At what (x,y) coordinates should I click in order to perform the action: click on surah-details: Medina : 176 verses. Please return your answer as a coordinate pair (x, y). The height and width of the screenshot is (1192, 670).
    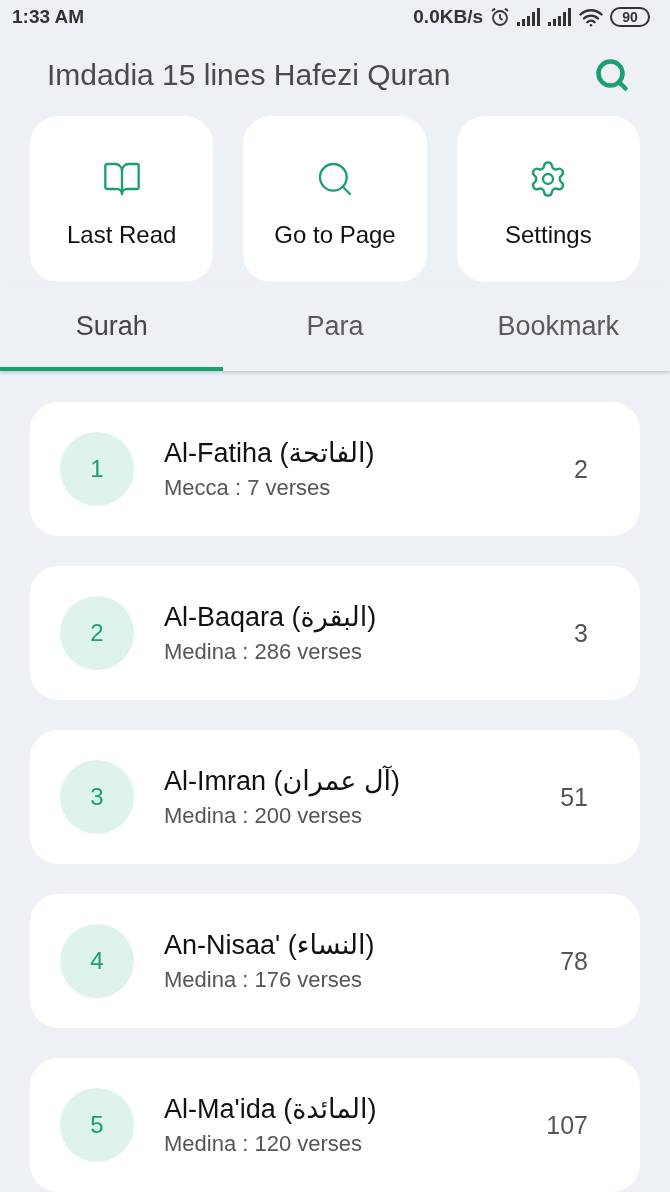
    Looking at the image, I should click on (264, 980).